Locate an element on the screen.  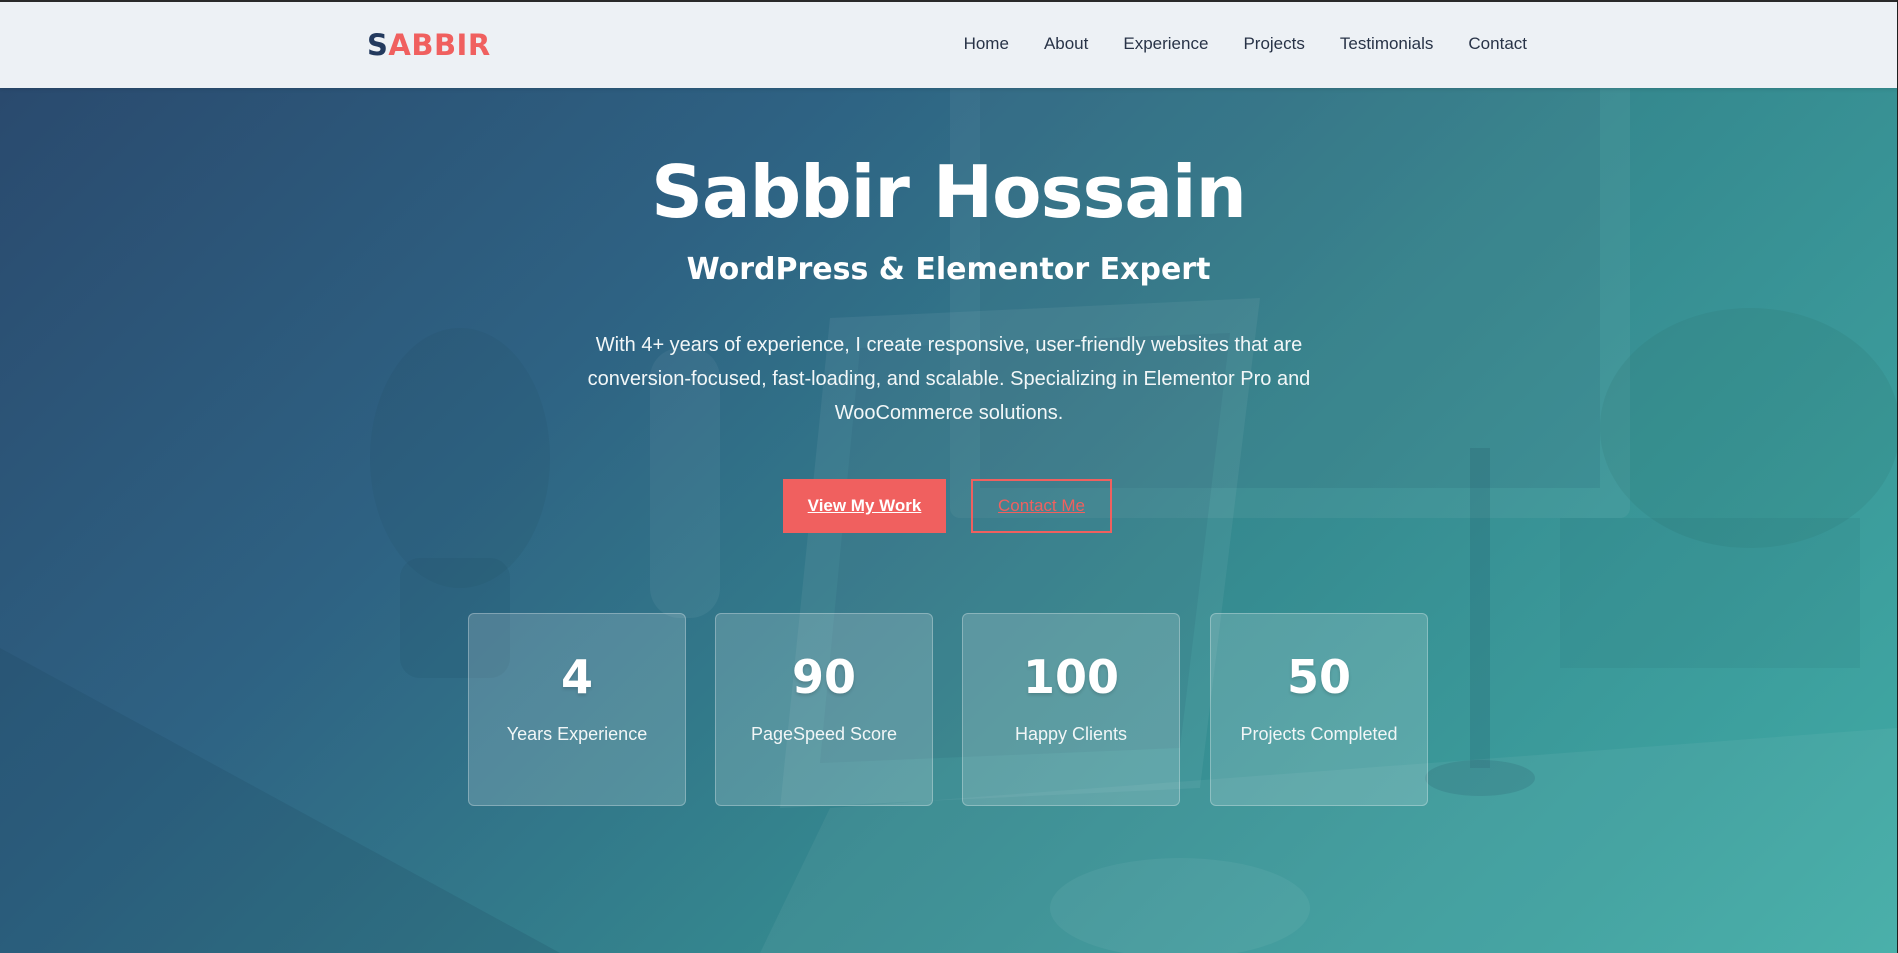
stat-card-years: 4 Years Experience is located at coordinates (577, 709).